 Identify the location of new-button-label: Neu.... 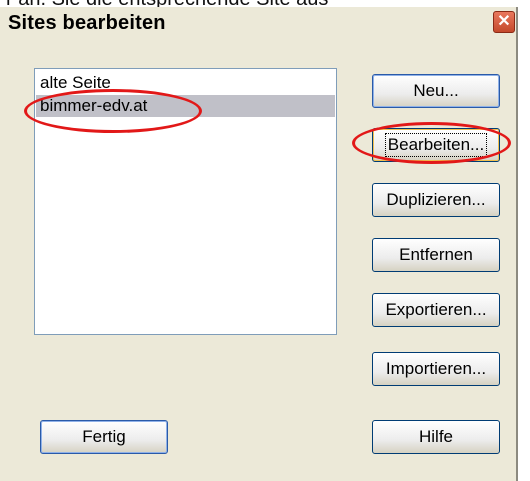
(436, 90).